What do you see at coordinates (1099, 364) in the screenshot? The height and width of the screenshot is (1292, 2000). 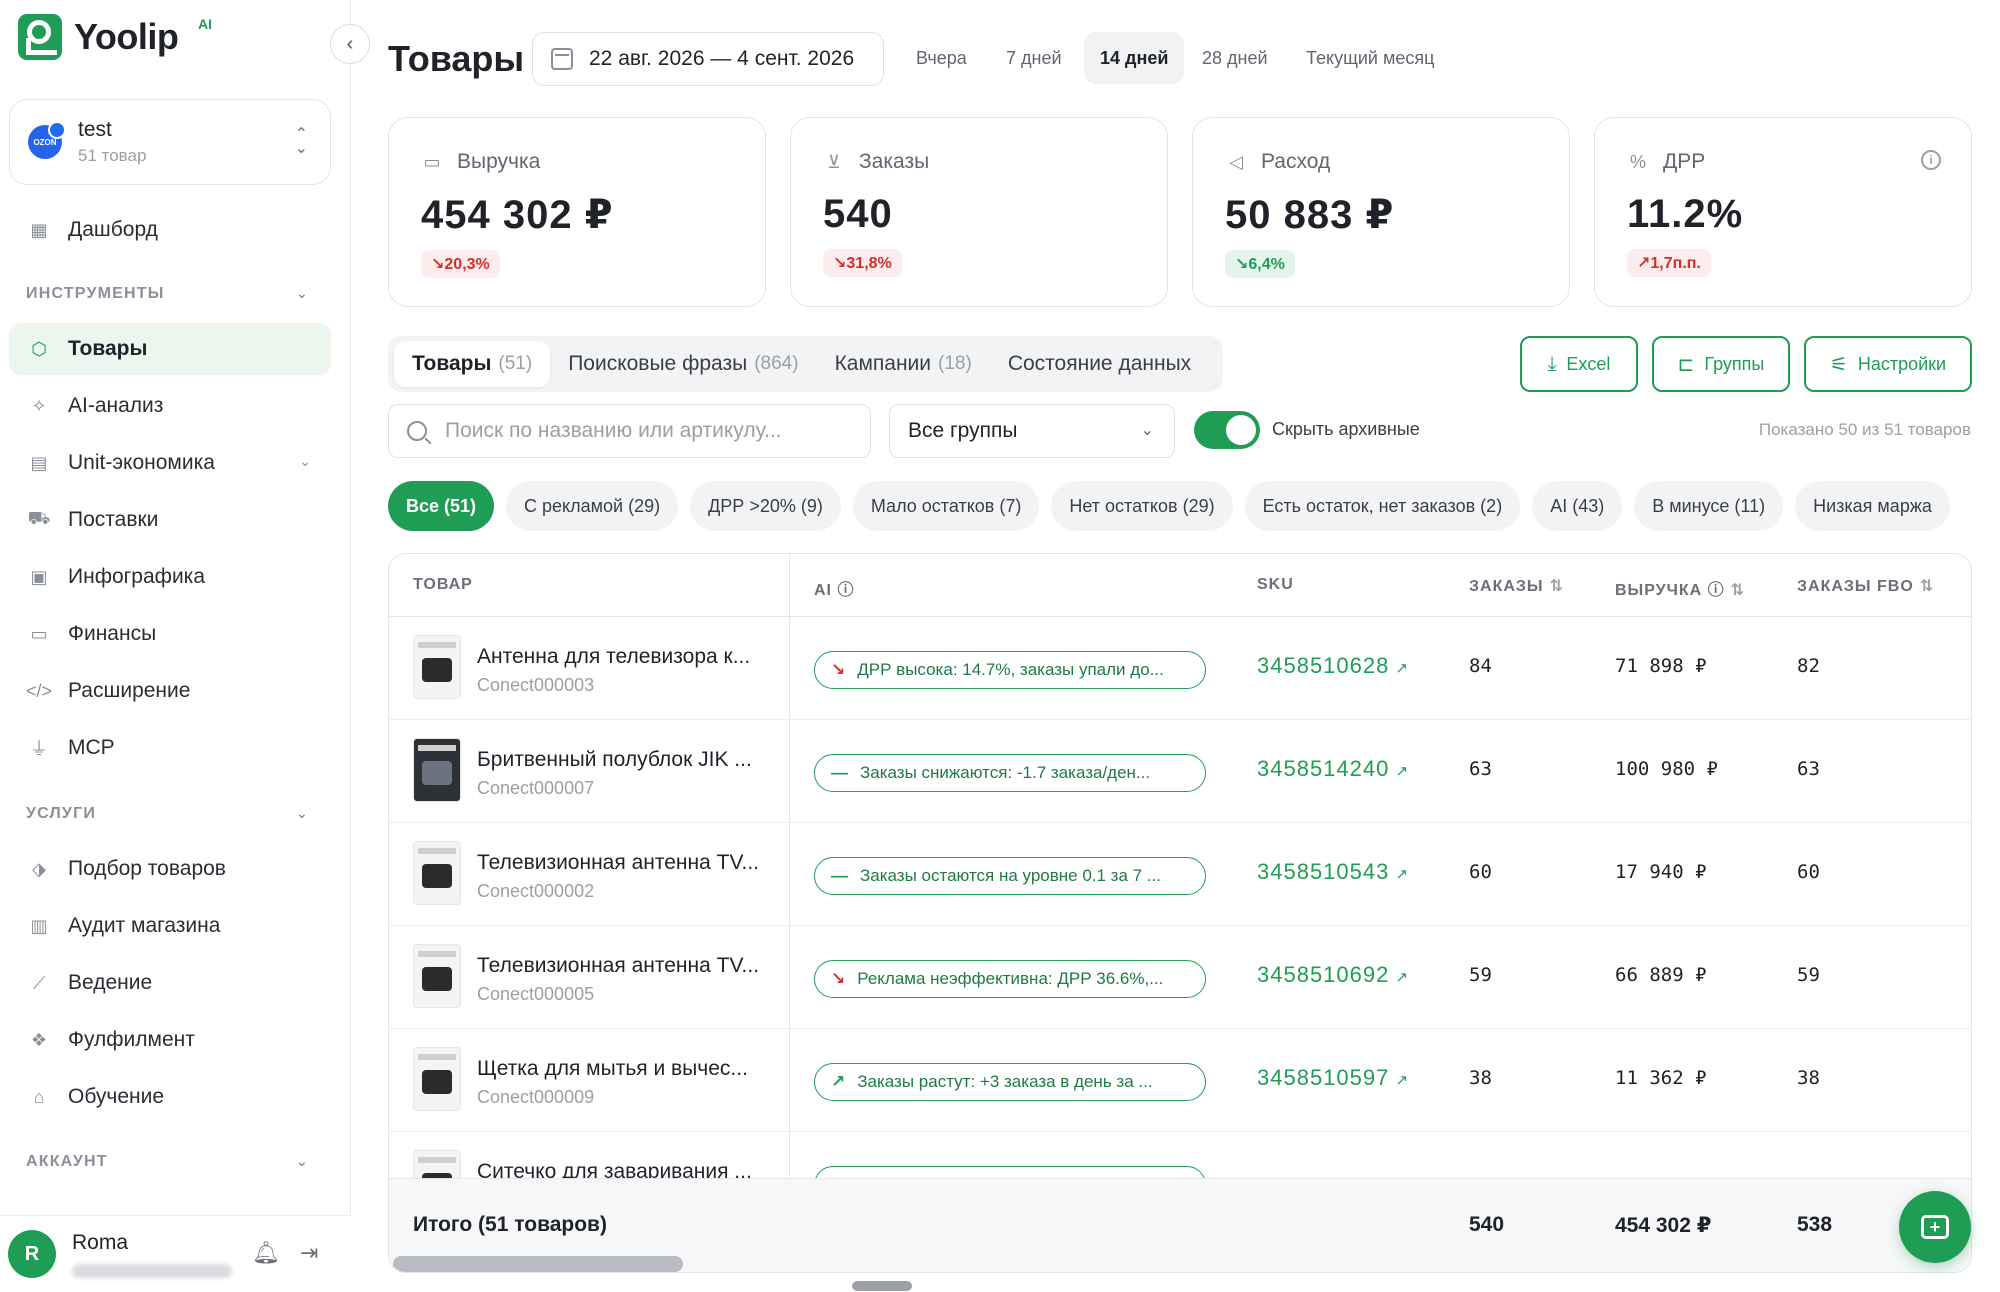 I see `tab-data-status: Состояние данных` at bounding box center [1099, 364].